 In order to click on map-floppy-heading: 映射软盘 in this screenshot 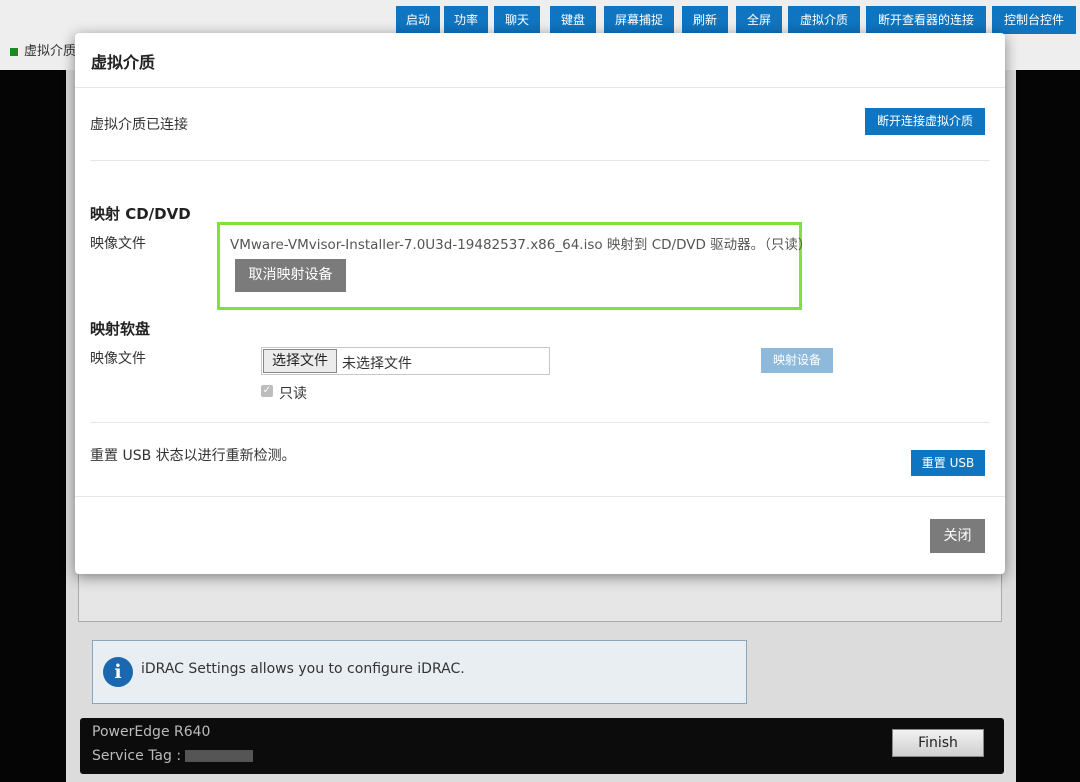, I will do `click(120, 329)`.